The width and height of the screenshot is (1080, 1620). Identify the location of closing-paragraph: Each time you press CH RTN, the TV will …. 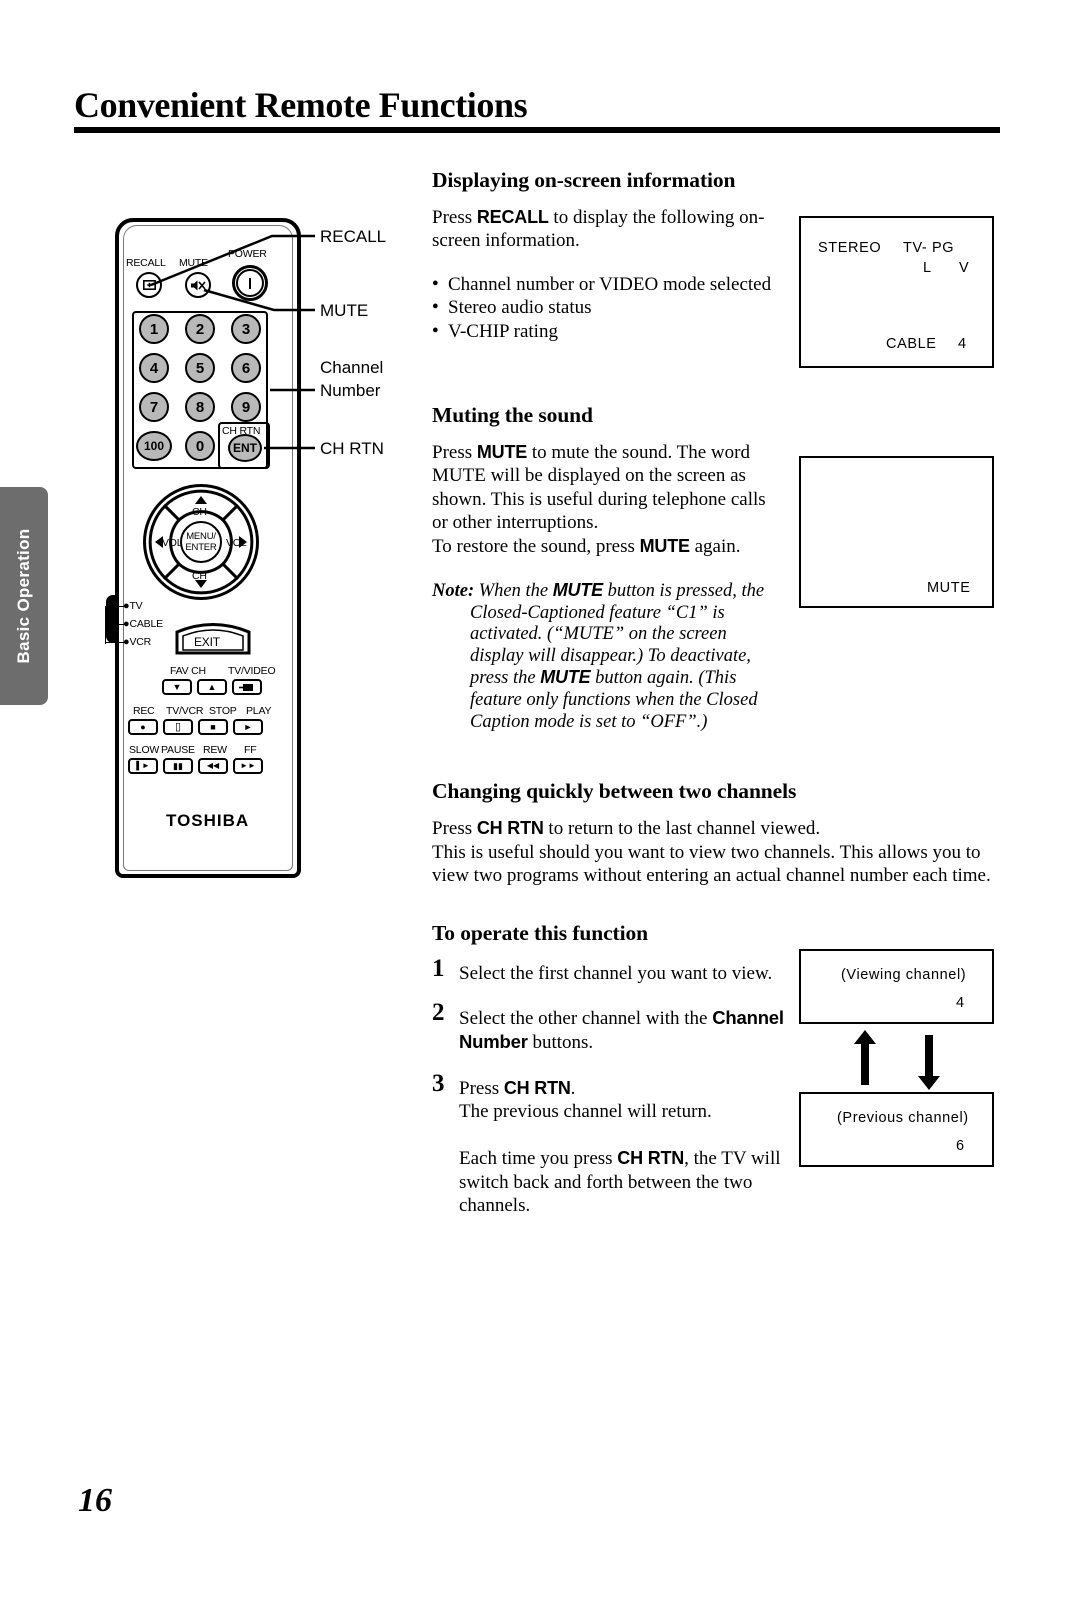
(620, 1182).